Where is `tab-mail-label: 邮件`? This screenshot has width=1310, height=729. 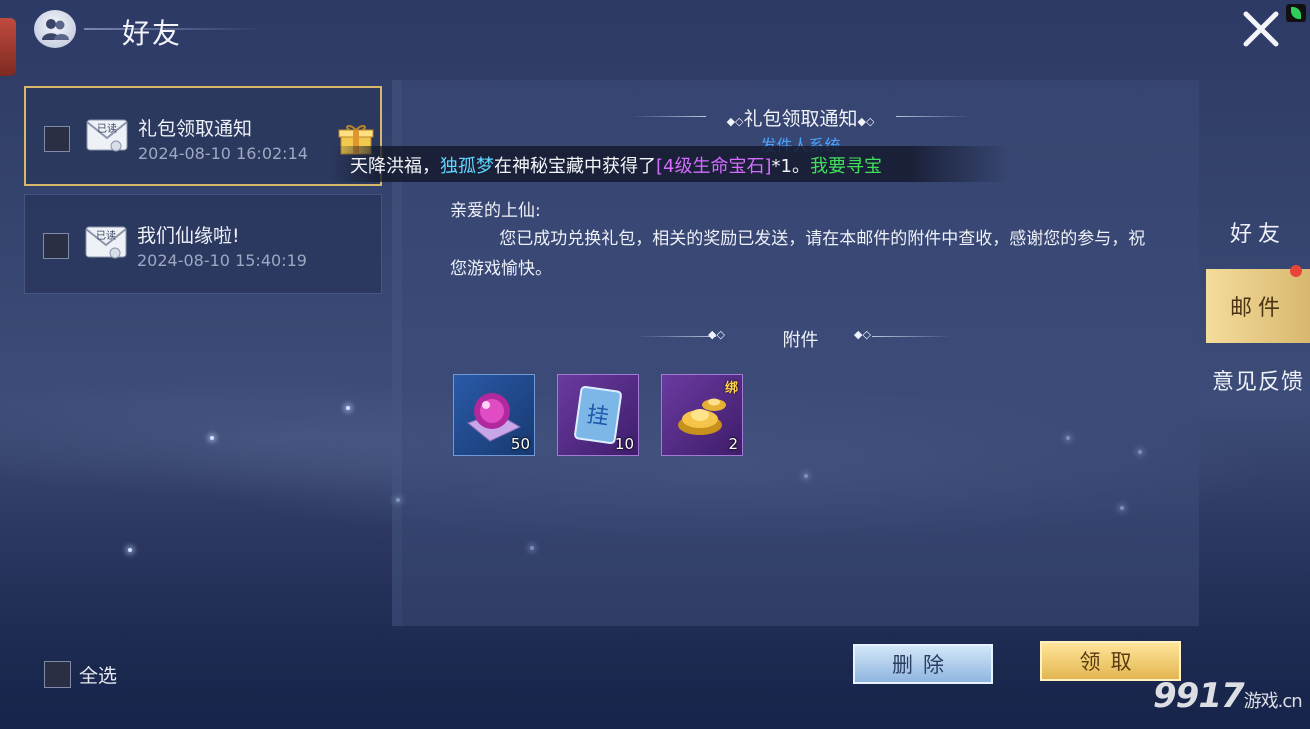 tab-mail-label: 邮件 is located at coordinates (1257, 308).